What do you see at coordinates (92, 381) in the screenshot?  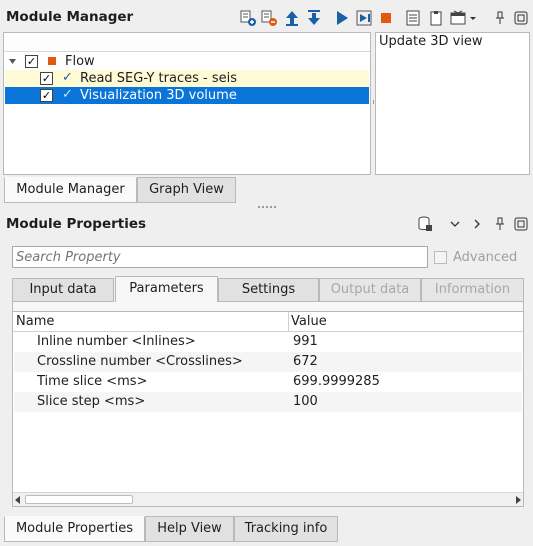 I see `property-name: Time slice <ms>` at bounding box center [92, 381].